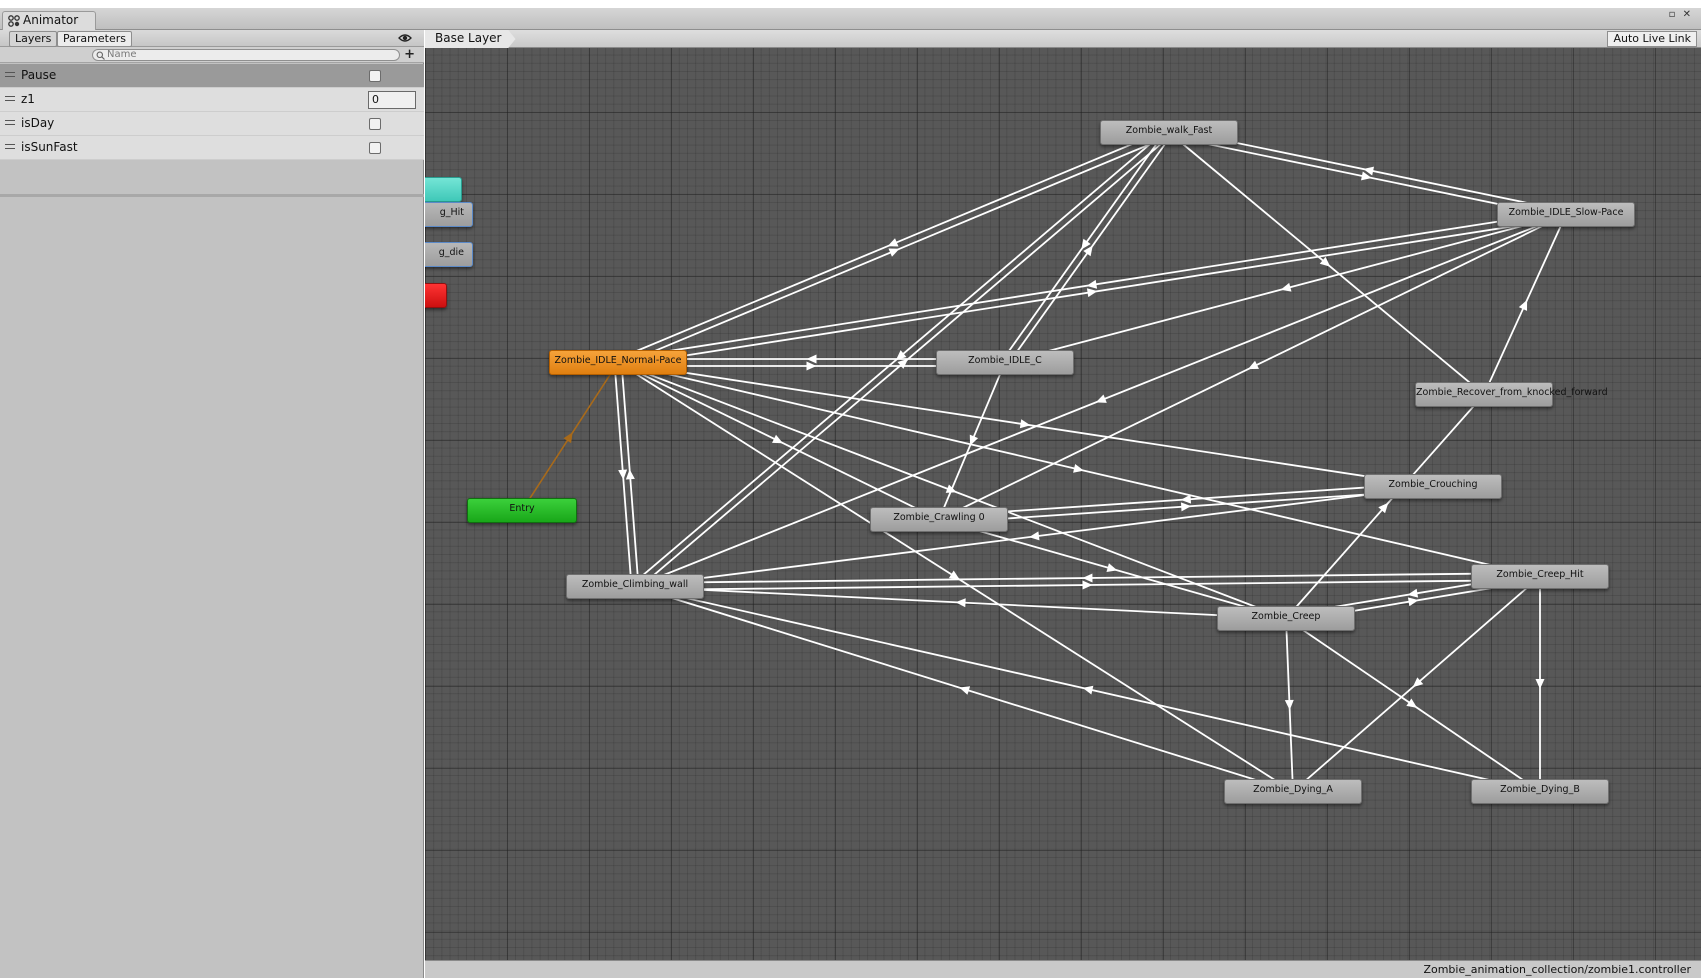 This screenshot has height=978, width=1701. Describe the element at coordinates (212, 124) in the screenshot. I see `parameter-row: isDay` at that location.